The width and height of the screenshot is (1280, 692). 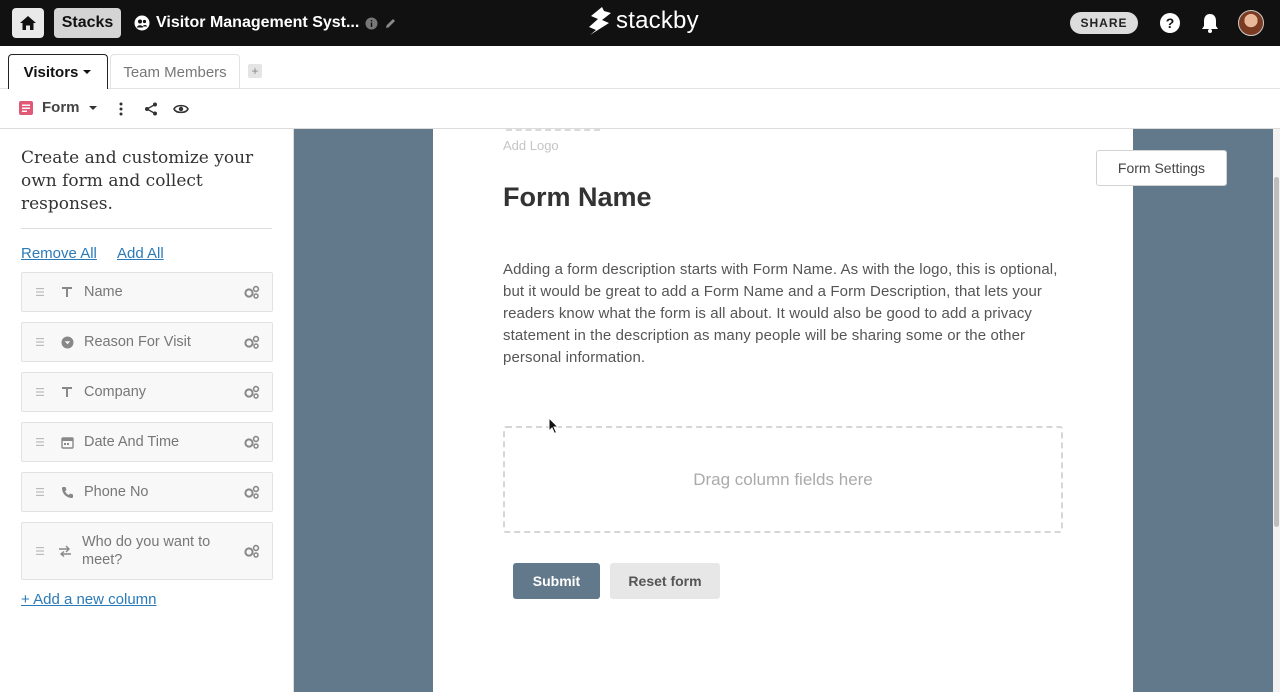 I want to click on add-table-button: +, so click(x=255, y=71).